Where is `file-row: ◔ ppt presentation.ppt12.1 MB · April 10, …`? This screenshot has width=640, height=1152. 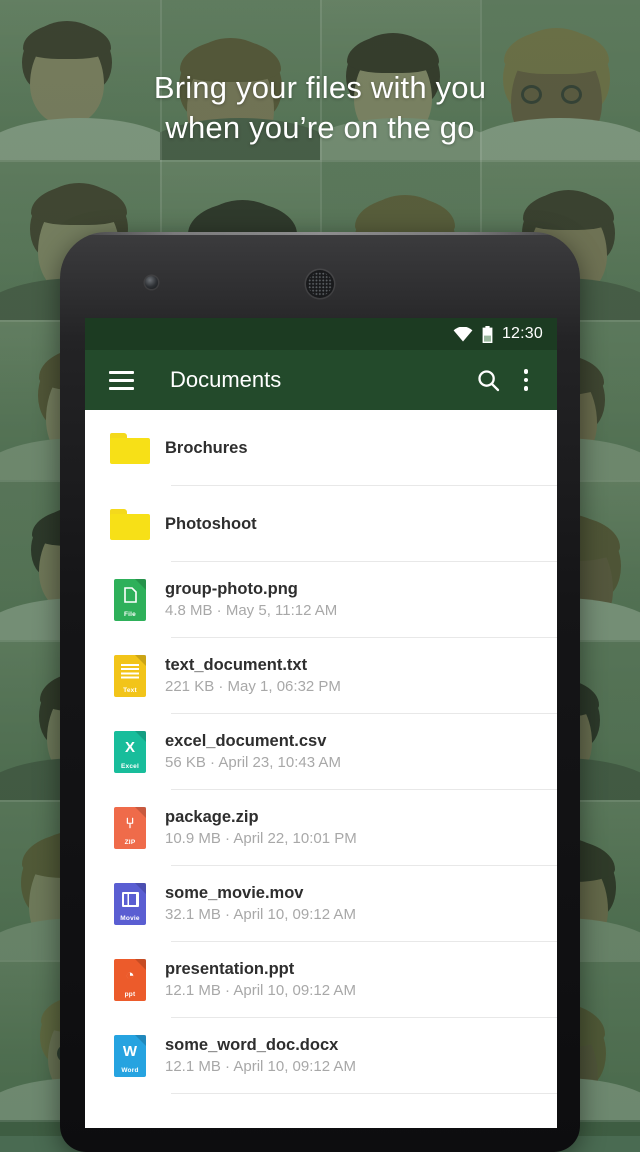 file-row: ◔ ppt presentation.ppt12.1 MB · April 10, … is located at coordinates (321, 980).